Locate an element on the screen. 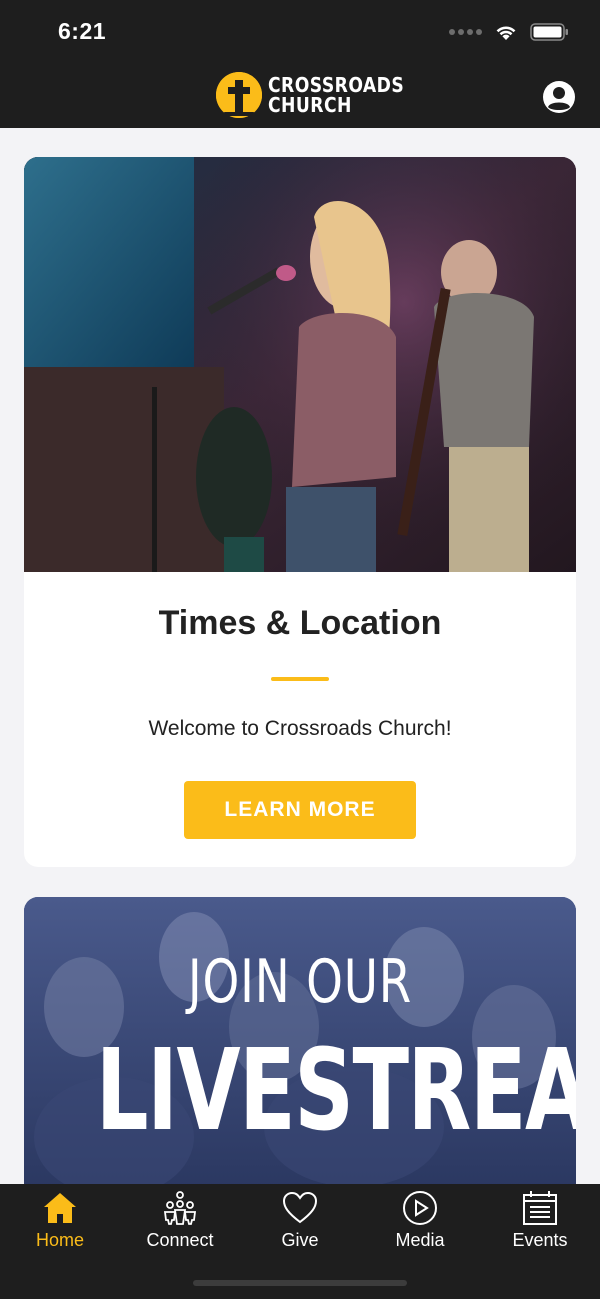 Image resolution: width=600 pixels, height=1299 pixels. church-logo: CROSSROADS CHURCH is located at coordinates (321, 95).